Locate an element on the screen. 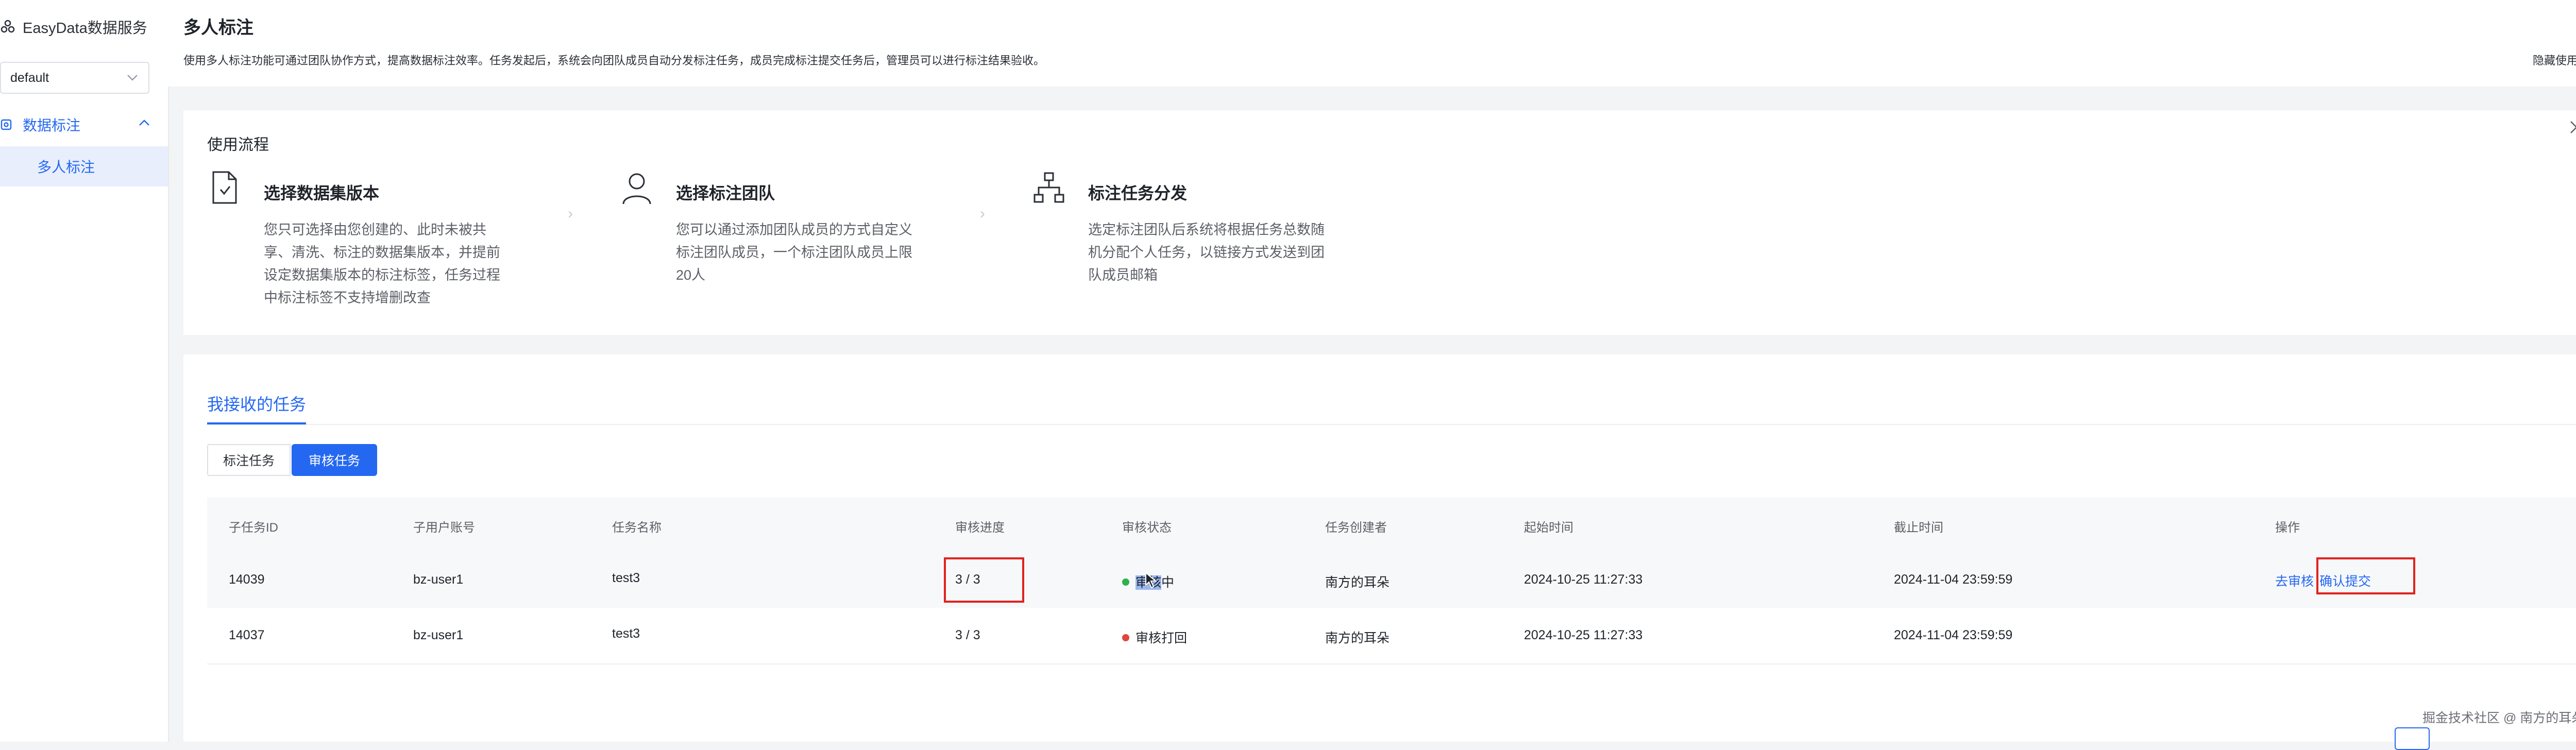 Image resolution: width=2576 pixels, height=750 pixels. page-header is located at coordinates (1372, 43).